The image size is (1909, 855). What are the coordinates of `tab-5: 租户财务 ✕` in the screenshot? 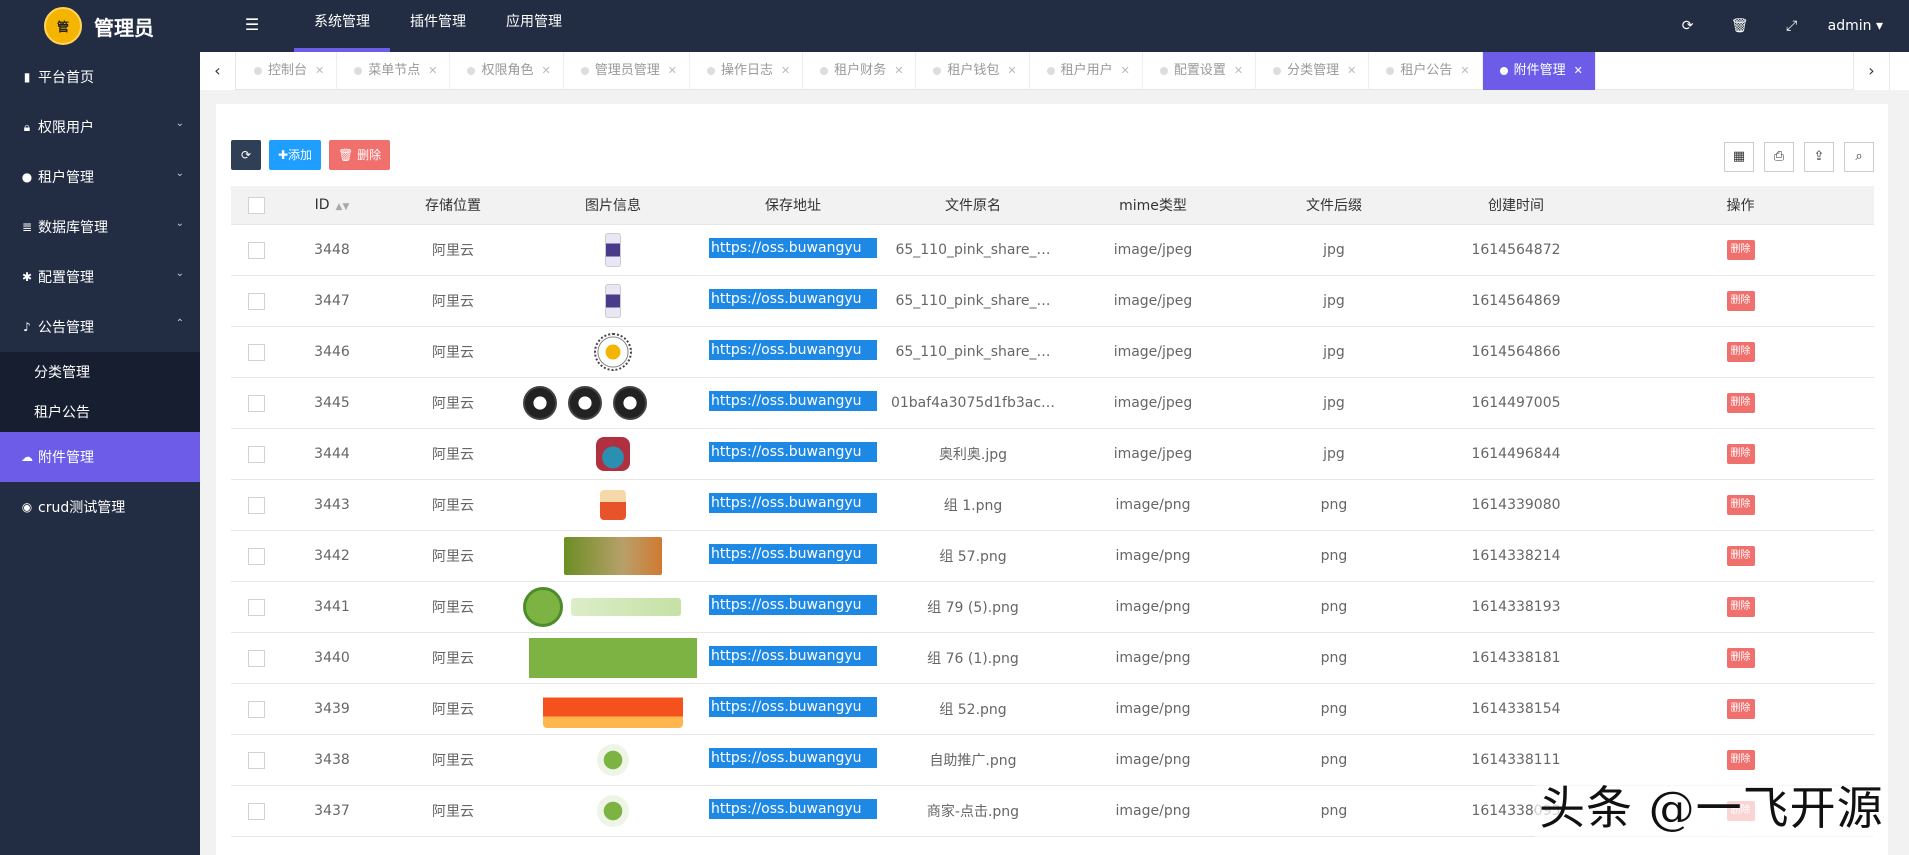 It's located at (860, 71).